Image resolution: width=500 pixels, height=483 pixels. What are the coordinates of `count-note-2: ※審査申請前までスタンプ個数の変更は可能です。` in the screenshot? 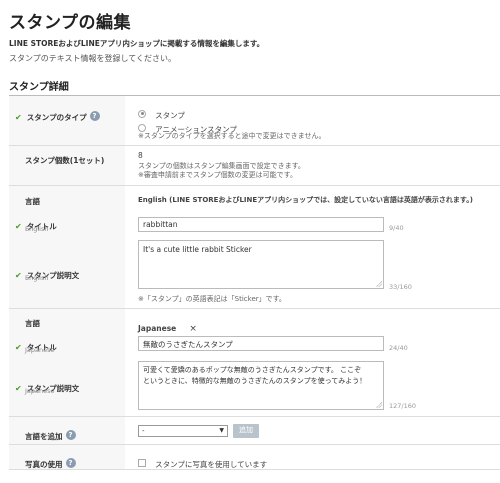 It's located at (217, 175).